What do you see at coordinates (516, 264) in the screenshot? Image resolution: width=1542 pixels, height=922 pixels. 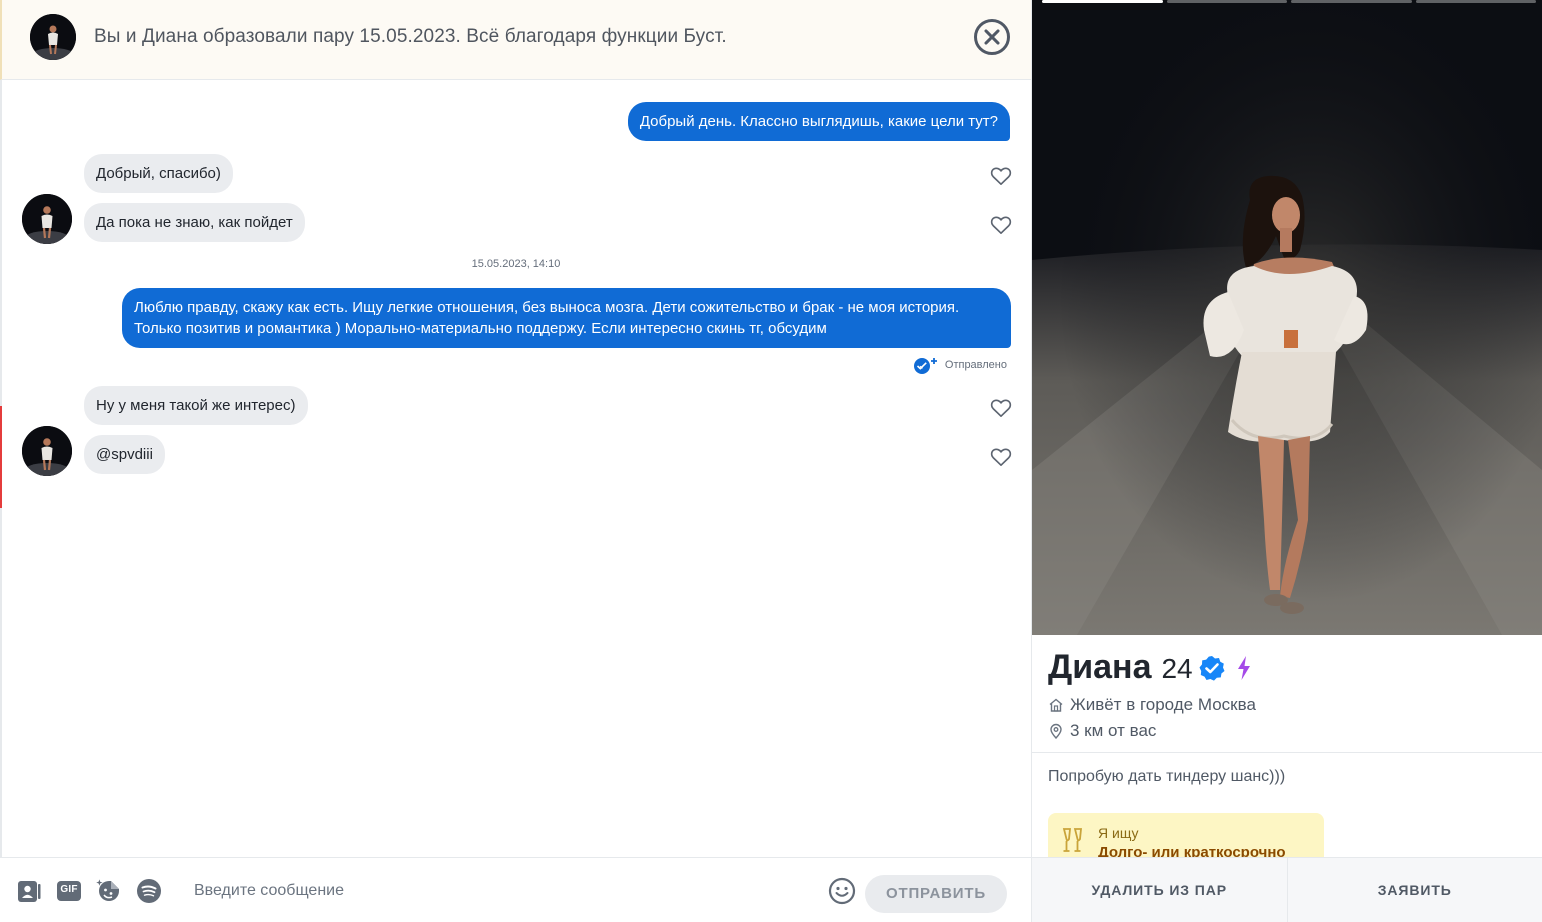 I see `message-timestamp: 15.05.2023, 14:10` at bounding box center [516, 264].